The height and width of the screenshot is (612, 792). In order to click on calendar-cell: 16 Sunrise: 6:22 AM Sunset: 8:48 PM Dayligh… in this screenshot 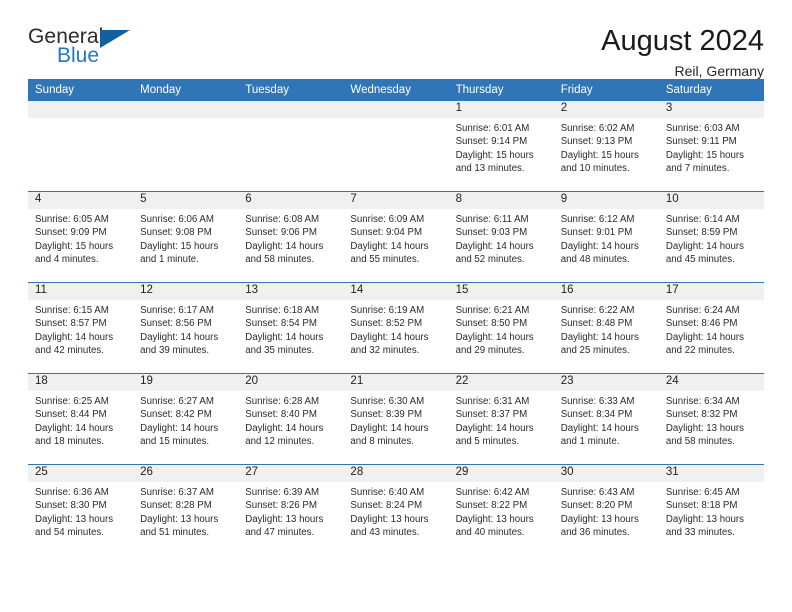, I will do `click(606, 328)`.